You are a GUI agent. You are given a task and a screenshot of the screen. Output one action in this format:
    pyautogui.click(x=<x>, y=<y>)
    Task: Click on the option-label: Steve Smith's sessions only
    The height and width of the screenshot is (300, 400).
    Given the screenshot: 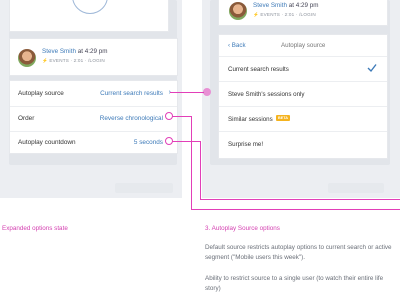 What is the action you would take?
    pyautogui.click(x=266, y=94)
    